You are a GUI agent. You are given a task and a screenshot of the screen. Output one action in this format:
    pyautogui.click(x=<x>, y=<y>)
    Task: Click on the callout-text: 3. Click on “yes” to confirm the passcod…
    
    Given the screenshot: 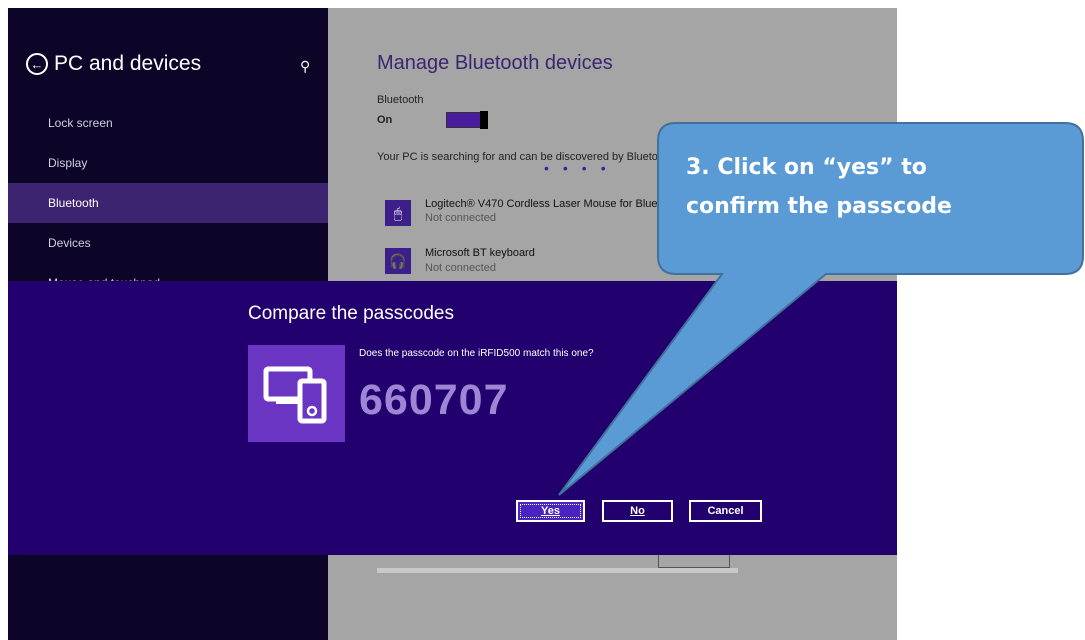 What is the action you would take?
    pyautogui.click(x=876, y=187)
    